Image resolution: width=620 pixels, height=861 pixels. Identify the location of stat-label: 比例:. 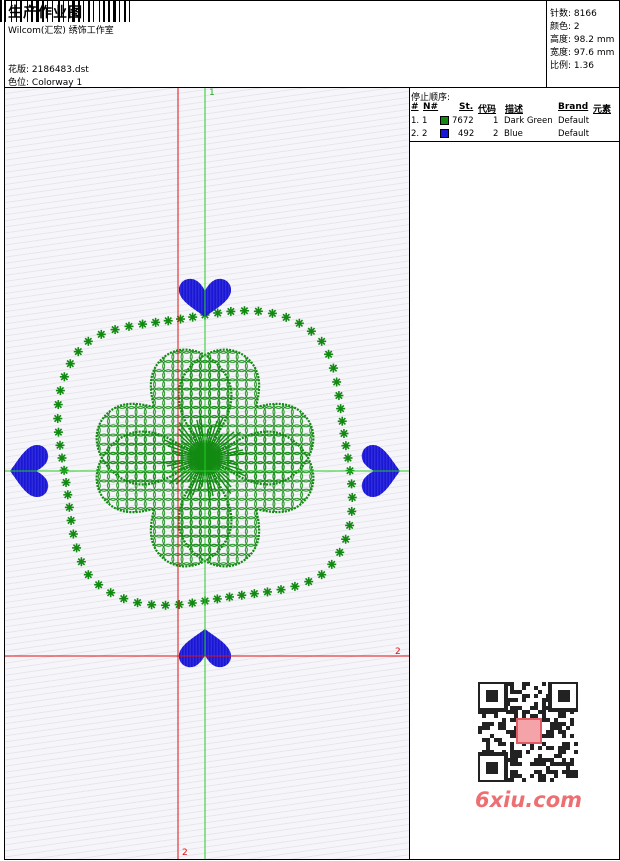
(561, 66).